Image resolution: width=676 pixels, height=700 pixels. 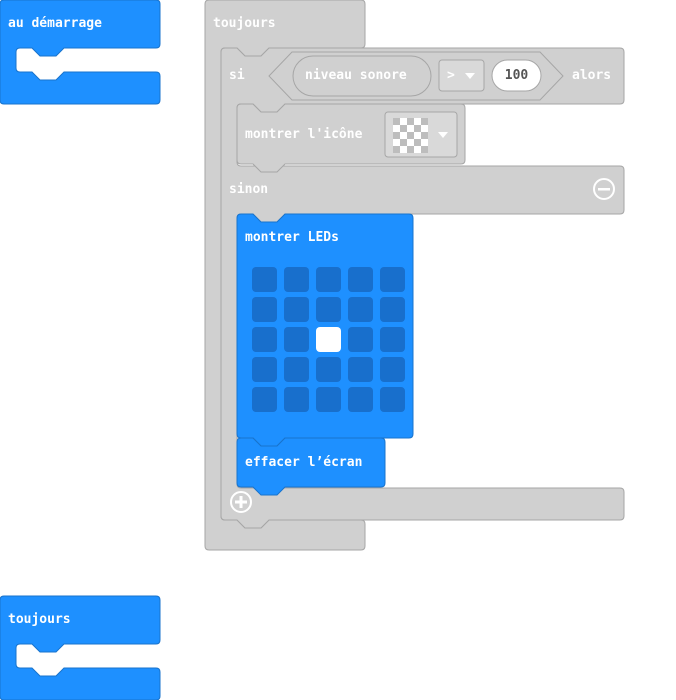 What do you see at coordinates (244, 23) in the screenshot?
I see `forever-main-label: toujours` at bounding box center [244, 23].